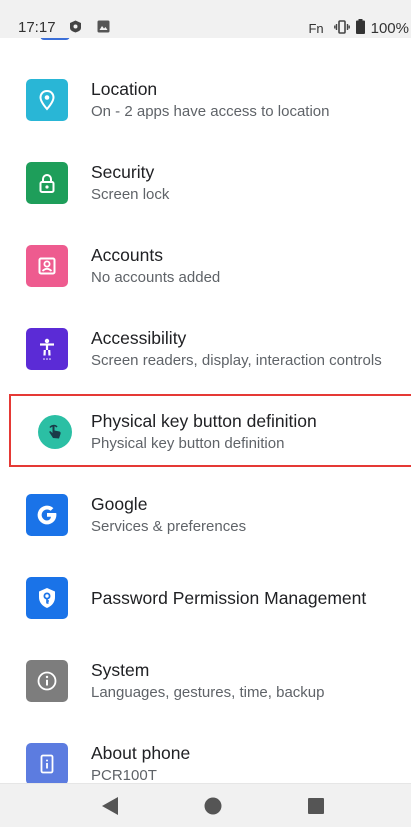 This screenshot has width=411, height=827. What do you see at coordinates (205, 19) in the screenshot?
I see `status-bar: 17:17 Fn 100%` at bounding box center [205, 19].